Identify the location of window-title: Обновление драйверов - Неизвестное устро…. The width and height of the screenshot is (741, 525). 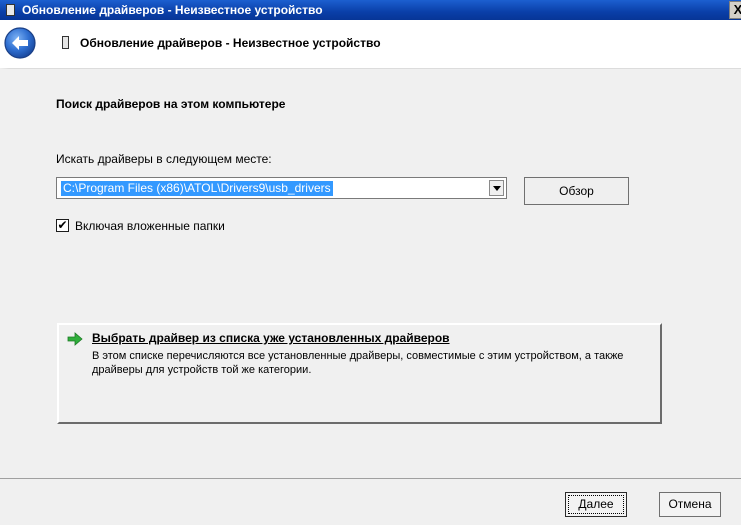
(172, 10).